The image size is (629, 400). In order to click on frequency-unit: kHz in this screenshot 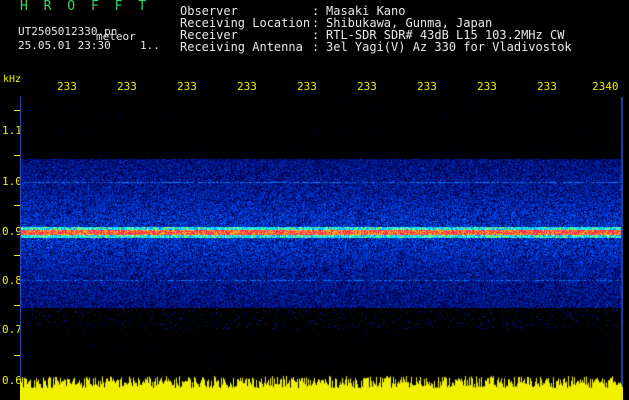, I will do `click(12, 79)`.